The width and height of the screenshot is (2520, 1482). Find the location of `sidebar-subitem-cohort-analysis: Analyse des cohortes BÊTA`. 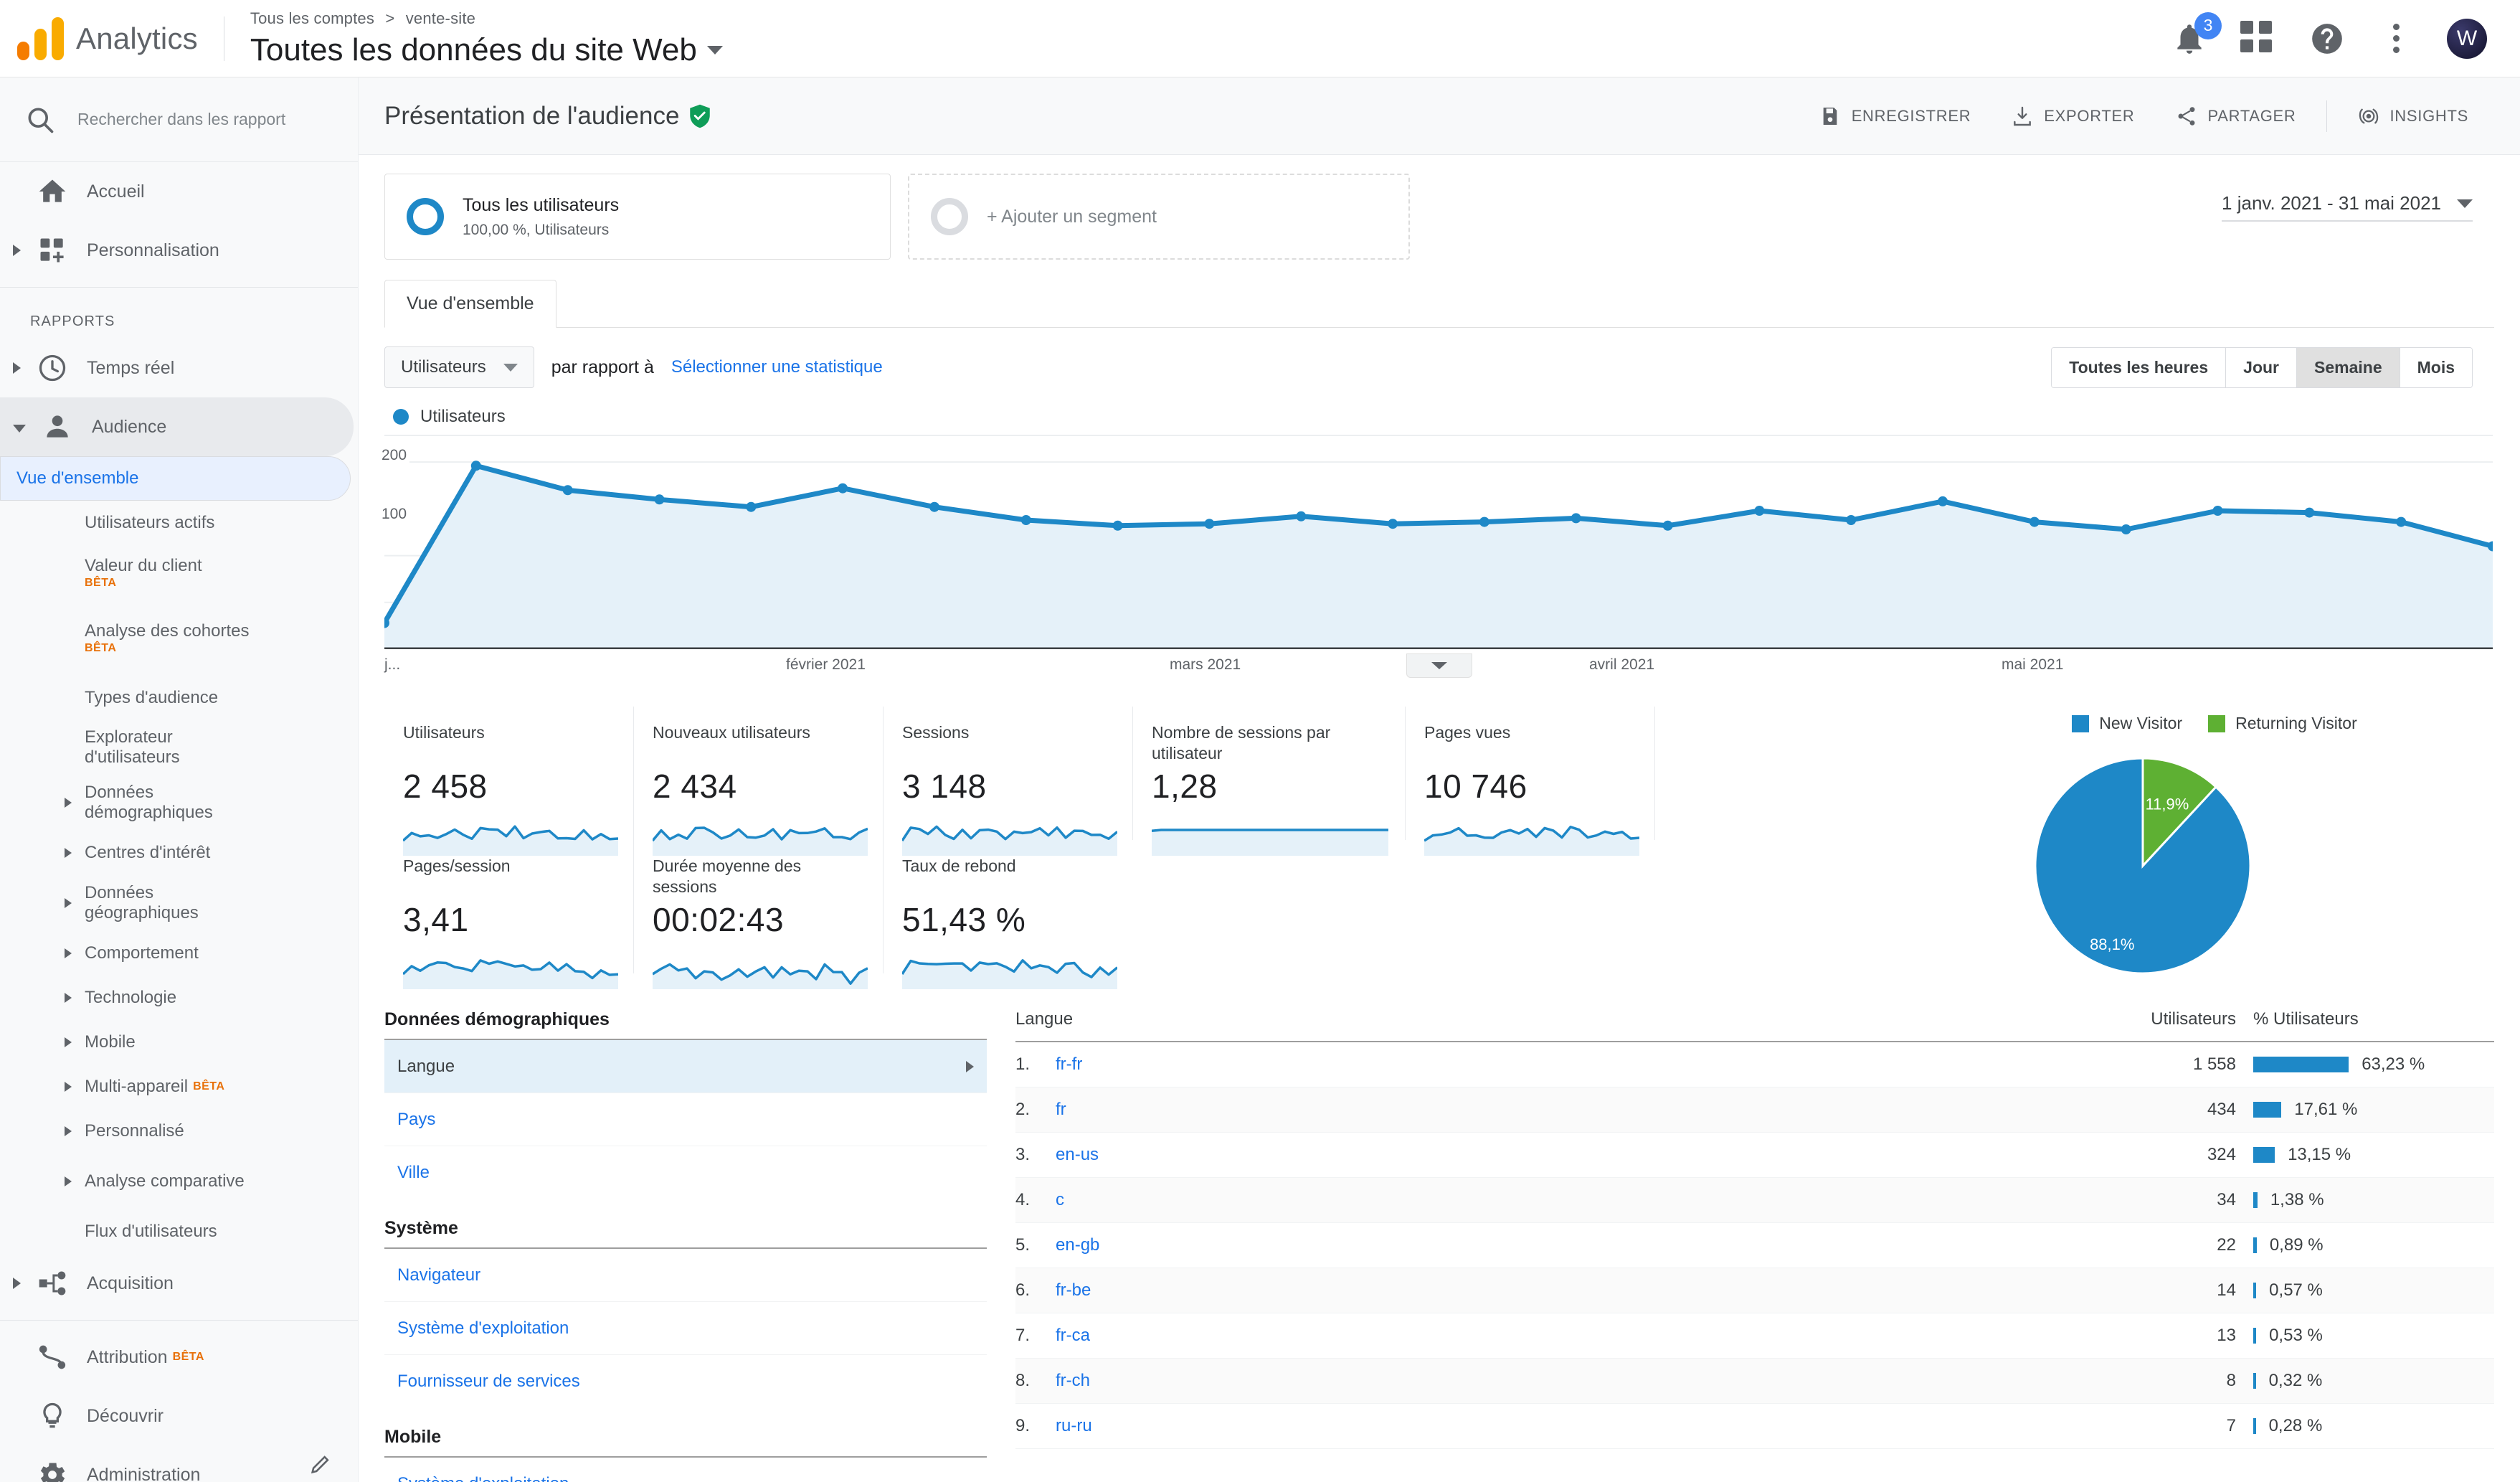

sidebar-subitem-cohort-analysis: Analyse des cohortes BÊTA is located at coordinates (179, 638).